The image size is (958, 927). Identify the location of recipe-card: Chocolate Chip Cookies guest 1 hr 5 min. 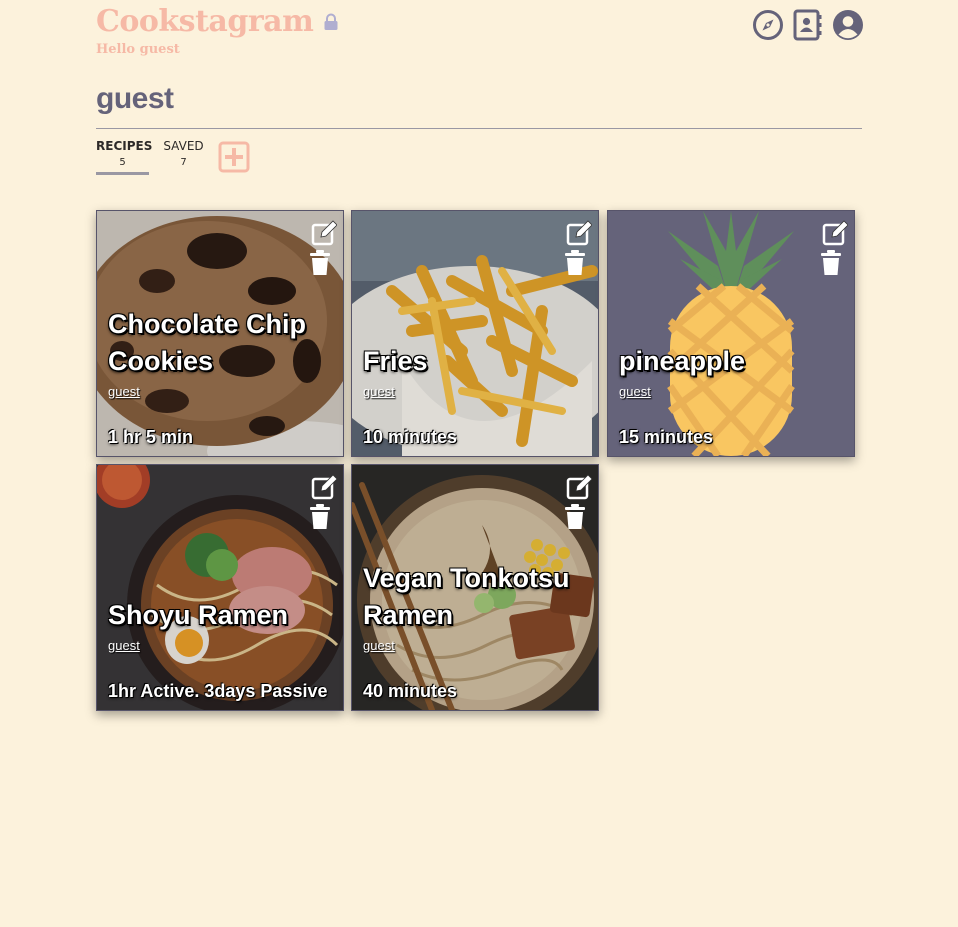
(220, 333).